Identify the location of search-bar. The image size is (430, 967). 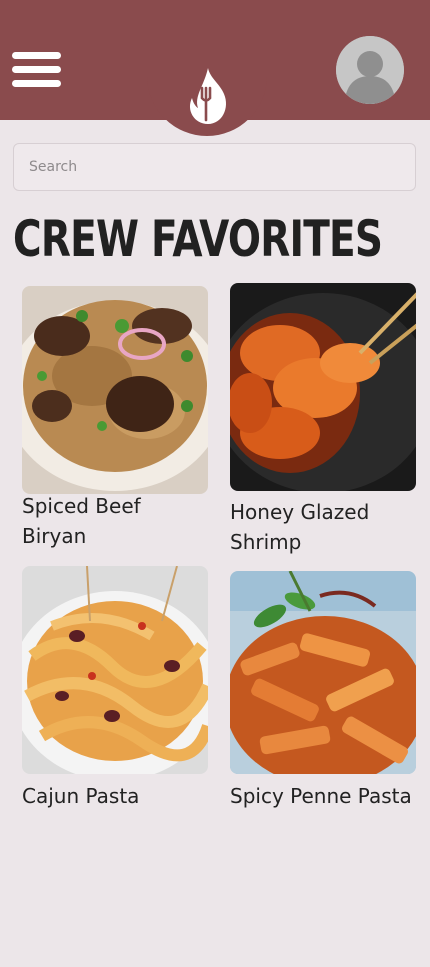
(214, 167).